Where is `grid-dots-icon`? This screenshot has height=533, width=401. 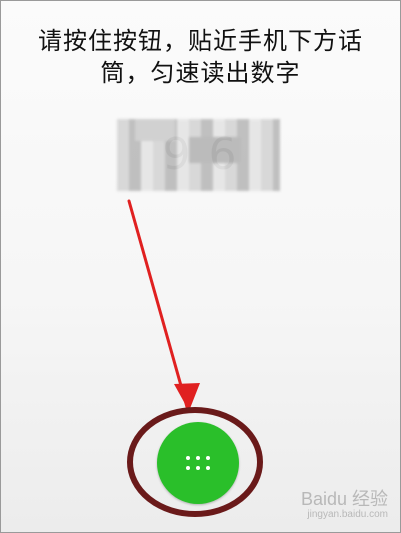
grid-dots-icon is located at coordinates (198, 463).